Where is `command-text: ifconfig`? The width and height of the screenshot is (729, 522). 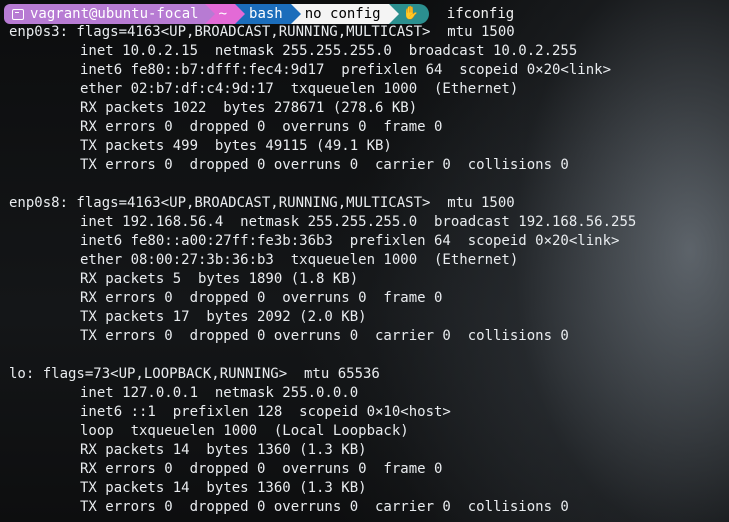 command-text: ifconfig is located at coordinates (480, 14).